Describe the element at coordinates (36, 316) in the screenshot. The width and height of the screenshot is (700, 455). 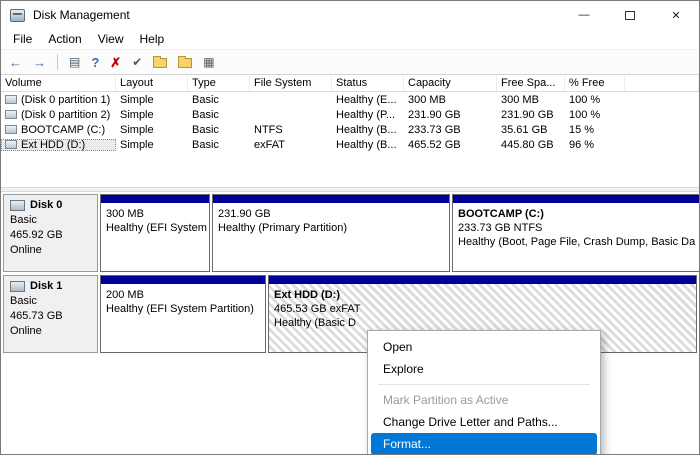
I see `disk-size: 465.73 GB` at that location.